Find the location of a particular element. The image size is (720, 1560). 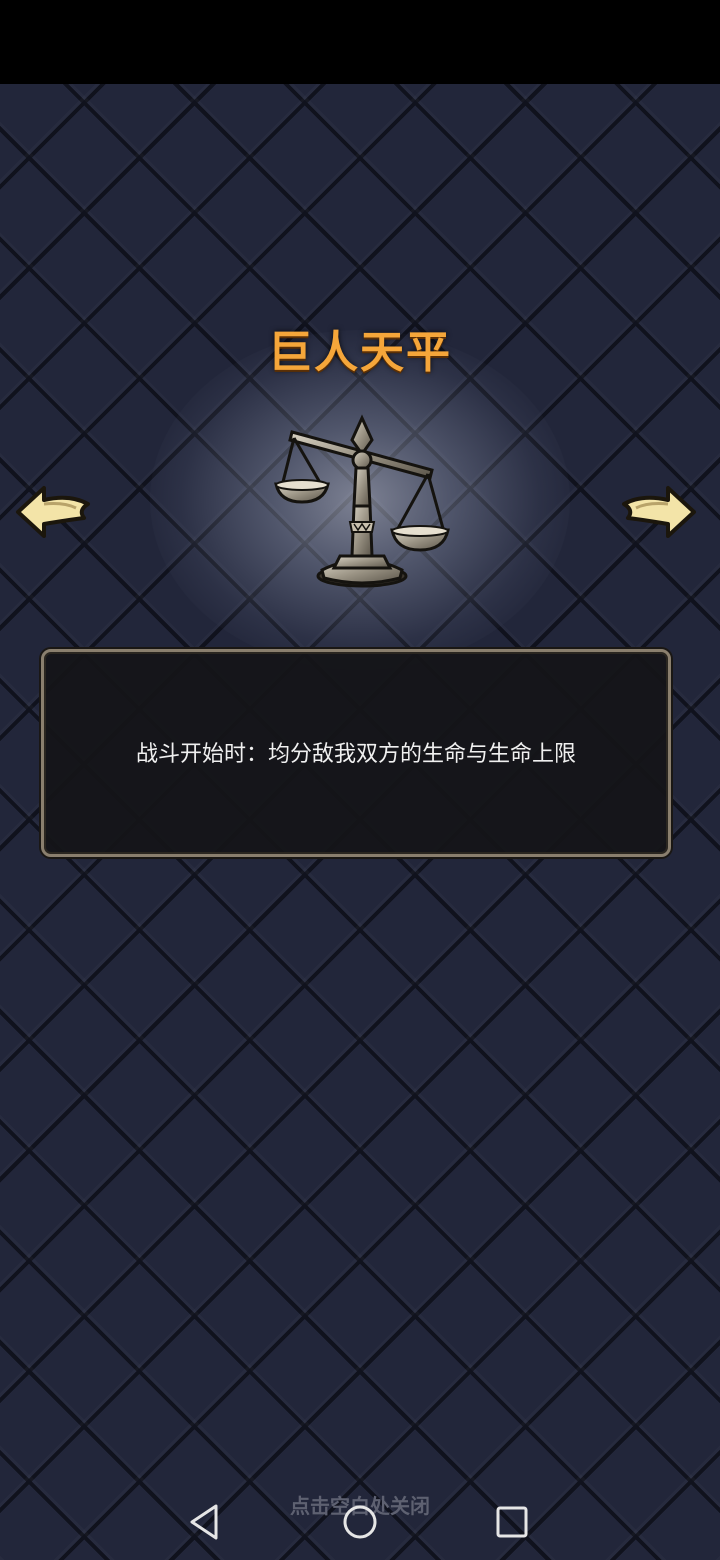

status-bar is located at coordinates (360, 42).